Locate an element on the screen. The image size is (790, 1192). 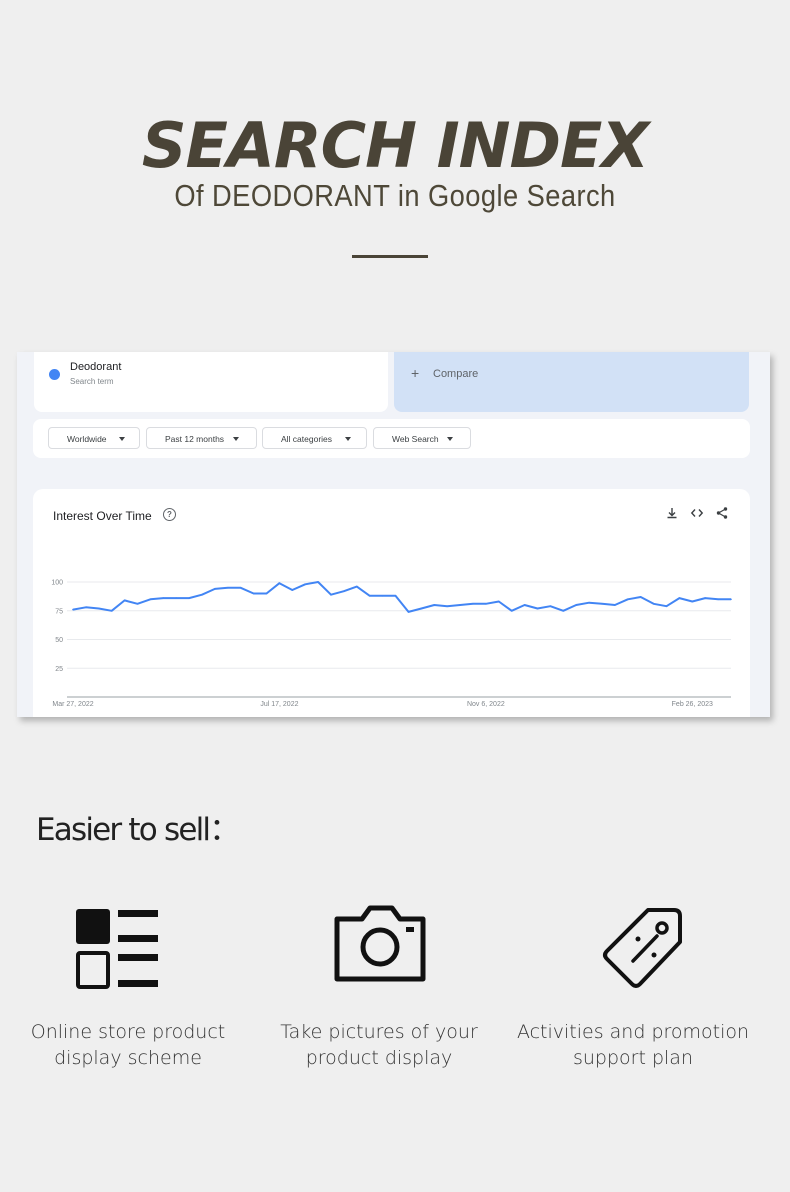
plus-icon: + is located at coordinates (415, 373).